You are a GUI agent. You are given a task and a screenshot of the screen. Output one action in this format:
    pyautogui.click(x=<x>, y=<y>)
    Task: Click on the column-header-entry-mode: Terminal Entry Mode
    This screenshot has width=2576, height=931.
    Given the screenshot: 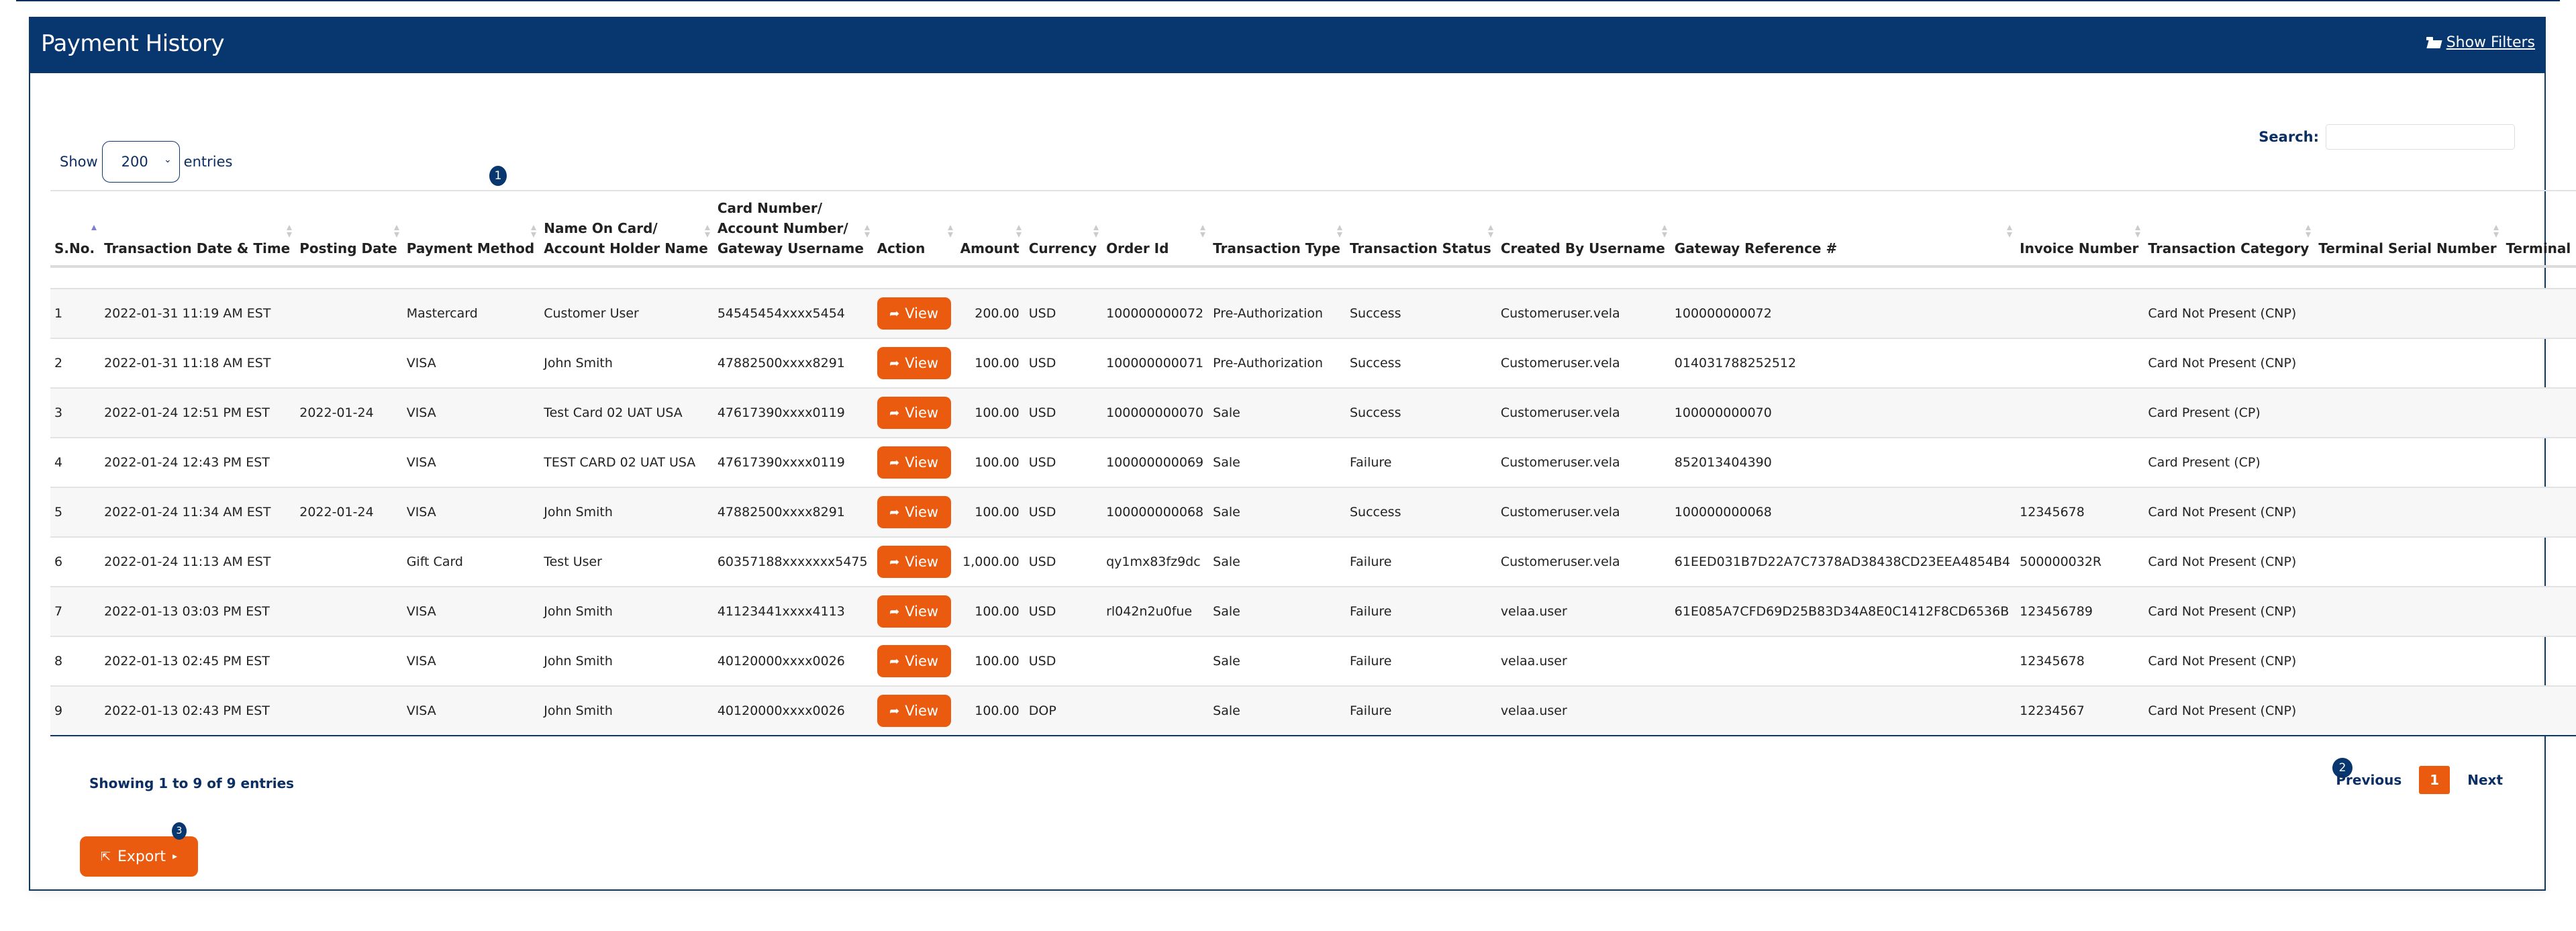 What is the action you would take?
    pyautogui.click(x=2538, y=230)
    